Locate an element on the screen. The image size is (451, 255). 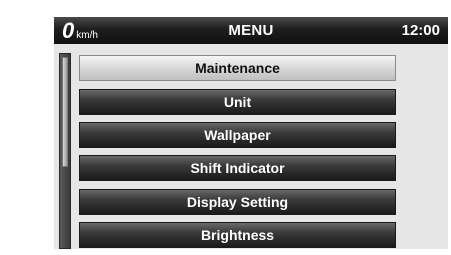
menu-item-wallpaper: Wallpaper is located at coordinates (237, 135).